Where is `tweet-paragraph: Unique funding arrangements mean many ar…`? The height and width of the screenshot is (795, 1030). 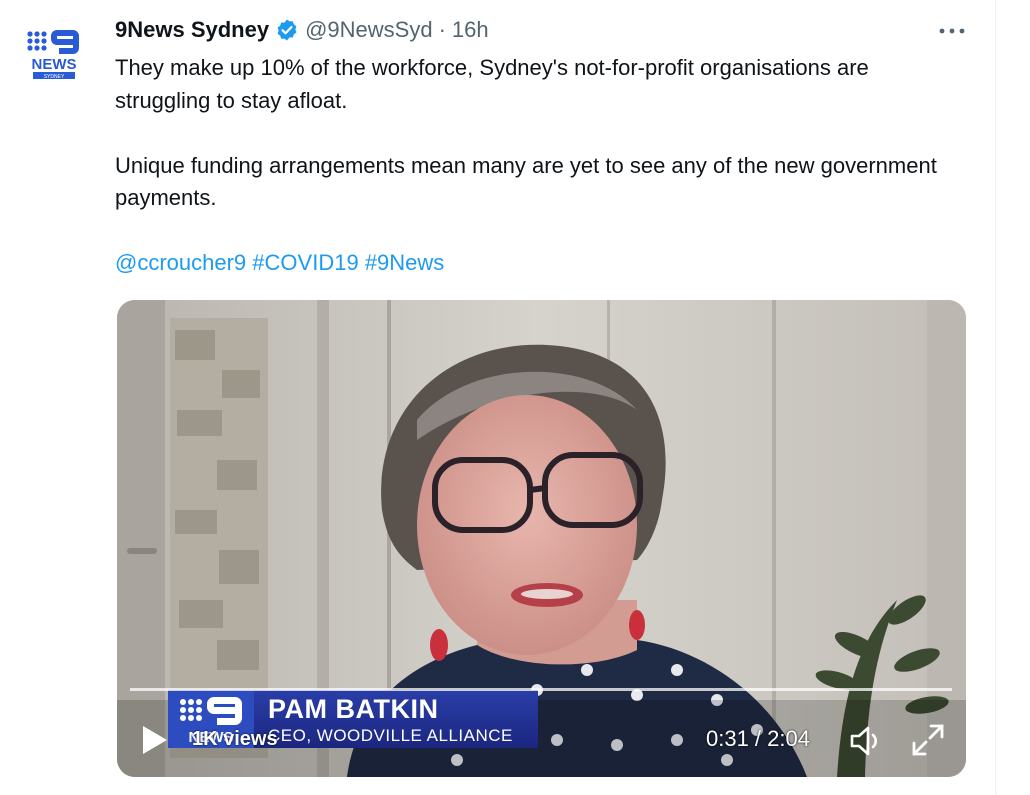
tweet-paragraph: Unique funding arrangements mean many ar… is located at coordinates (526, 181).